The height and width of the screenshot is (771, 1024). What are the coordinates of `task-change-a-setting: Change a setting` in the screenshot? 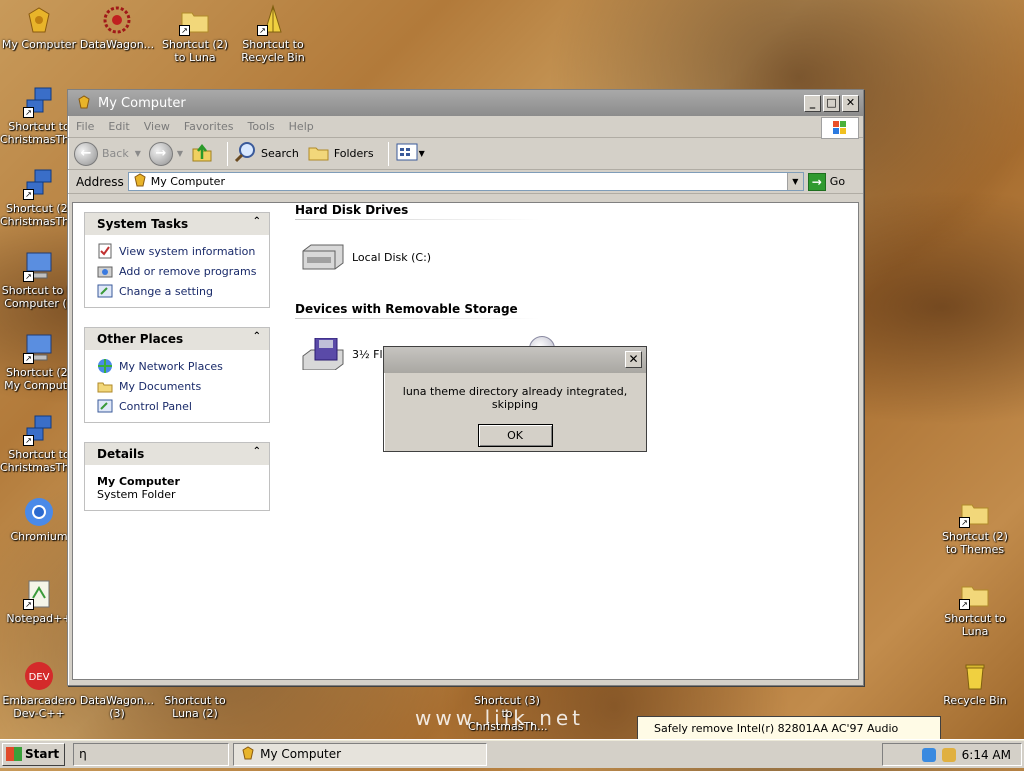 It's located at (178, 291).